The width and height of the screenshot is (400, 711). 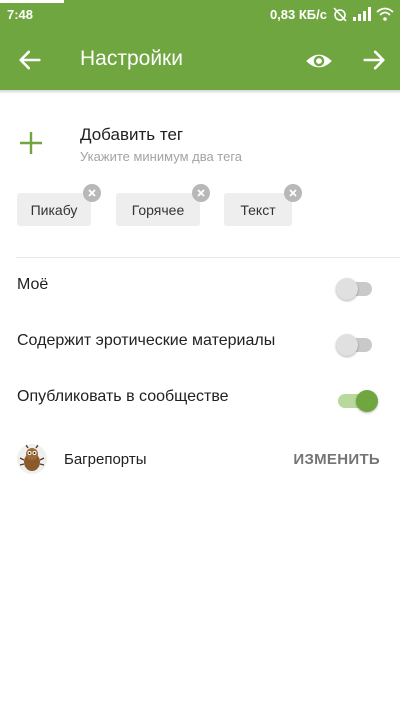 What do you see at coordinates (200, 286) in the screenshot?
I see `setting-row-mine: Моё` at bounding box center [200, 286].